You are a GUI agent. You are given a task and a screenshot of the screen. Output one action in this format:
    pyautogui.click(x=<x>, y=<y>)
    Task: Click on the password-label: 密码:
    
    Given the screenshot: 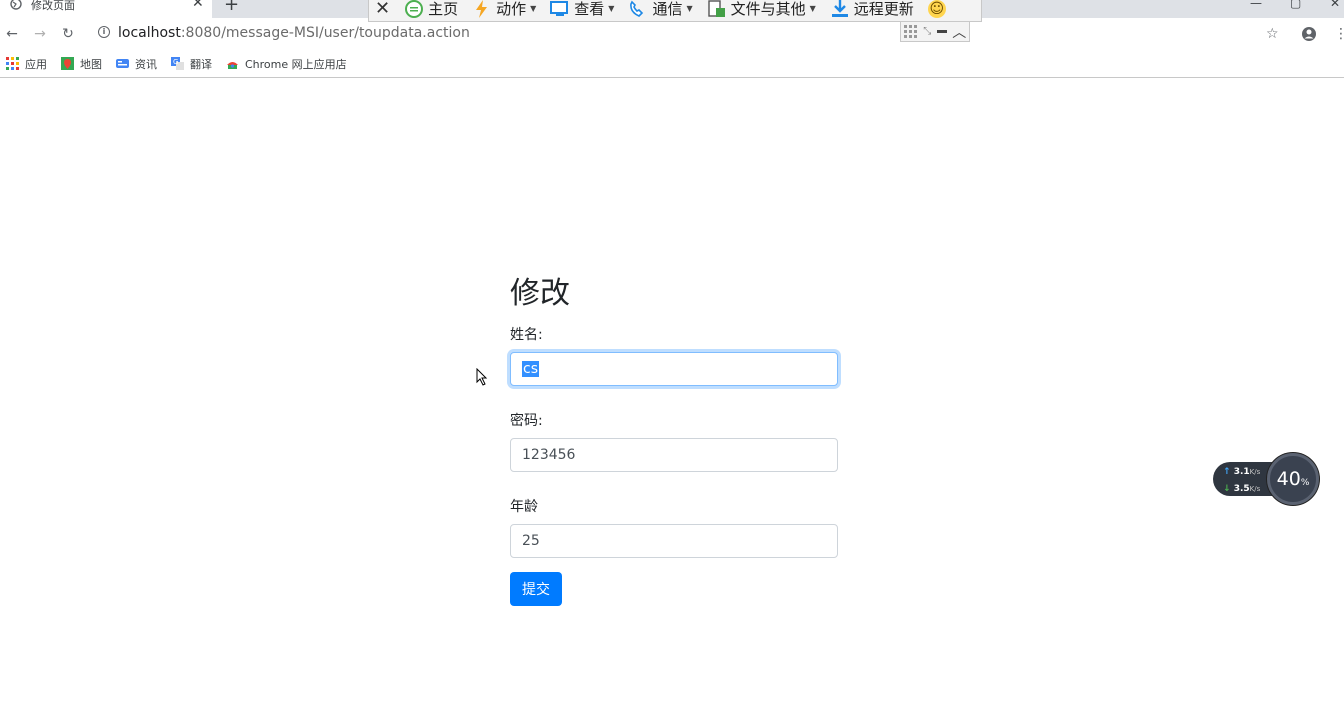 What is the action you would take?
    pyautogui.click(x=526, y=421)
    